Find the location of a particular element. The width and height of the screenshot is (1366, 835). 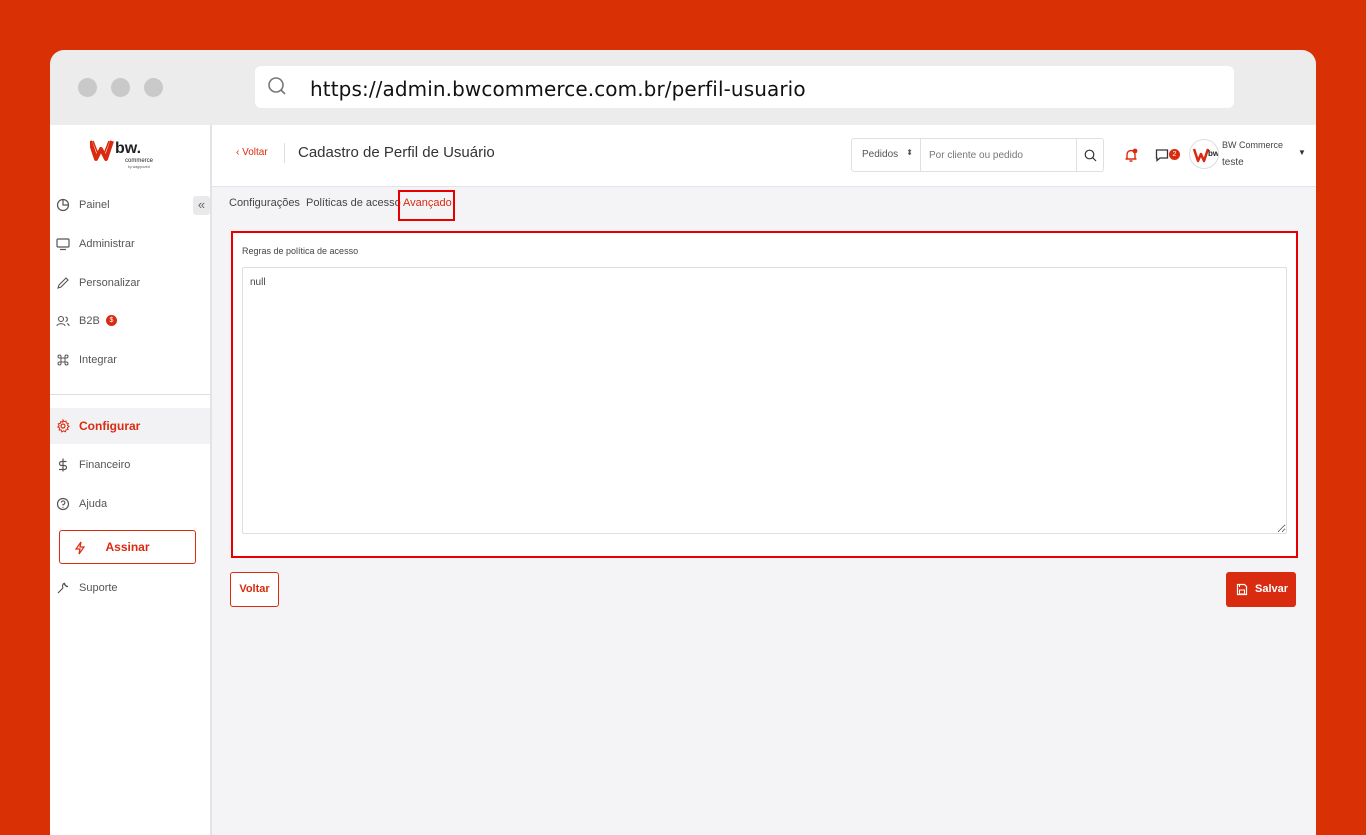

svg-text: commerce is located at coordinates (139, 161).